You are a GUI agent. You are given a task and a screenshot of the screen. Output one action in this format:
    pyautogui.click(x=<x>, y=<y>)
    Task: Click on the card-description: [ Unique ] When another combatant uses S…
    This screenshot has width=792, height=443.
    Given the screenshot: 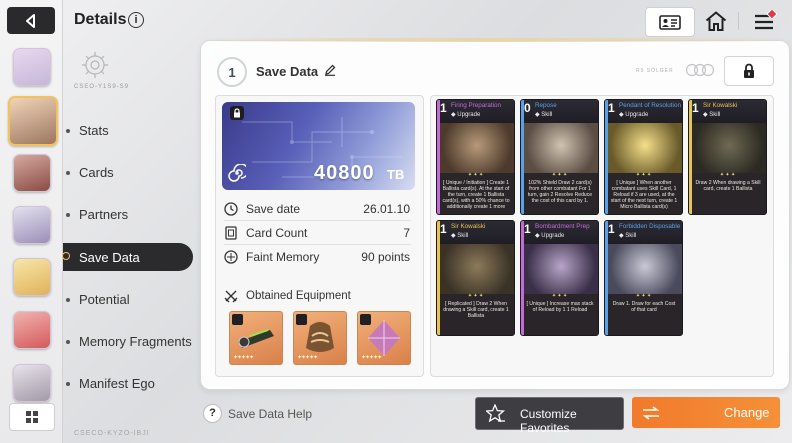 What is the action you would take?
    pyautogui.click(x=644, y=195)
    